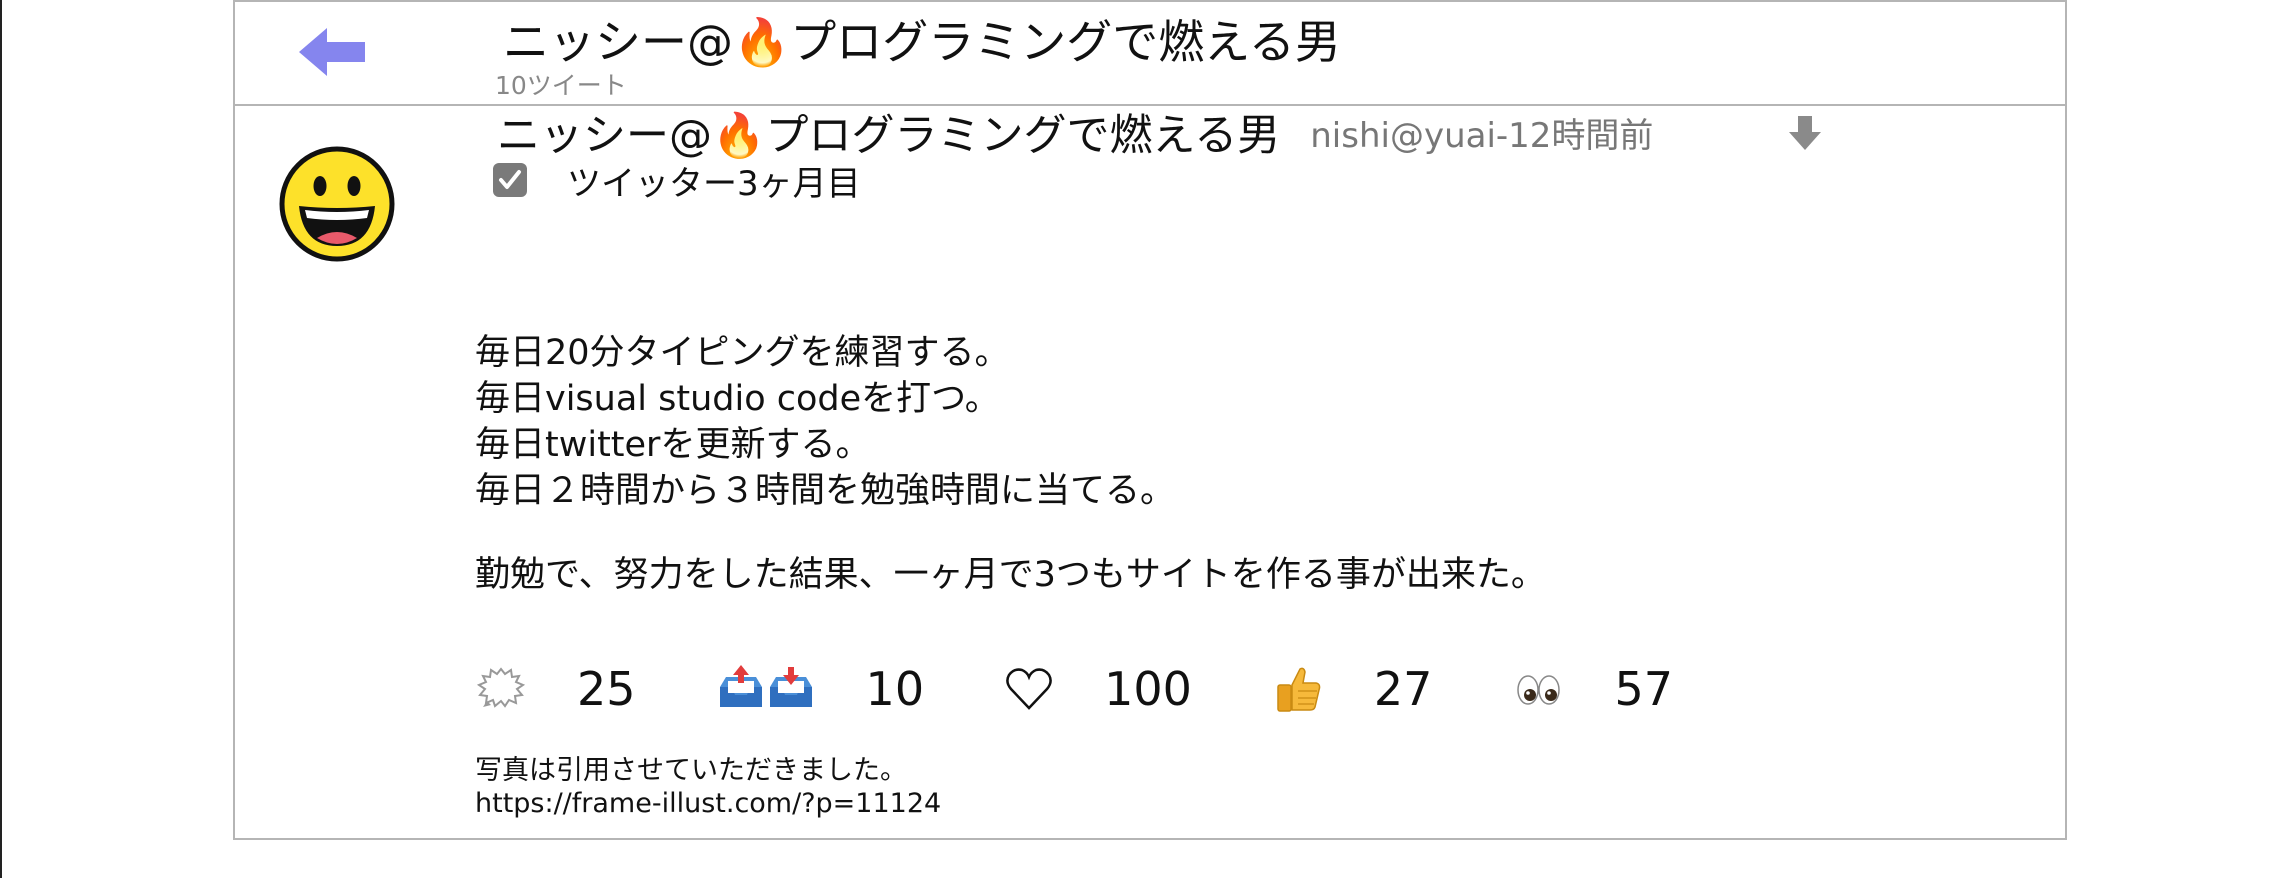 This screenshot has height=878, width=2294. I want to click on body-line: 毎日２時間から３時間を勉強時間に当てる。, so click(825, 491).